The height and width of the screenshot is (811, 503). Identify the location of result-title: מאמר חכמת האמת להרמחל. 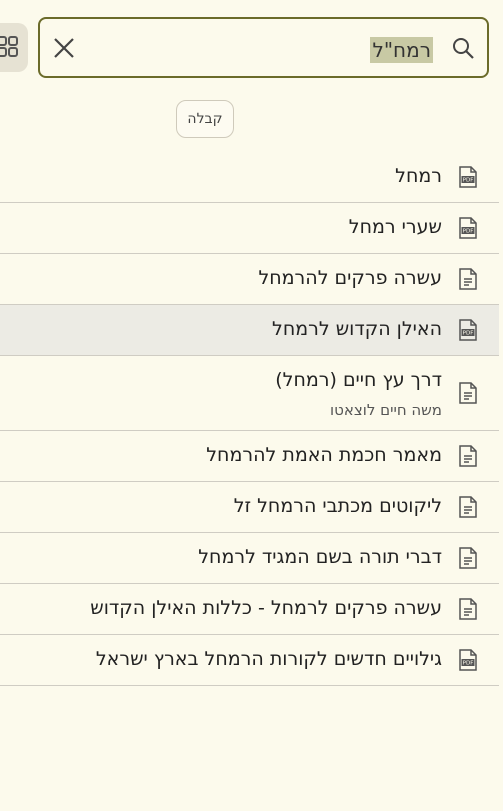
(324, 455).